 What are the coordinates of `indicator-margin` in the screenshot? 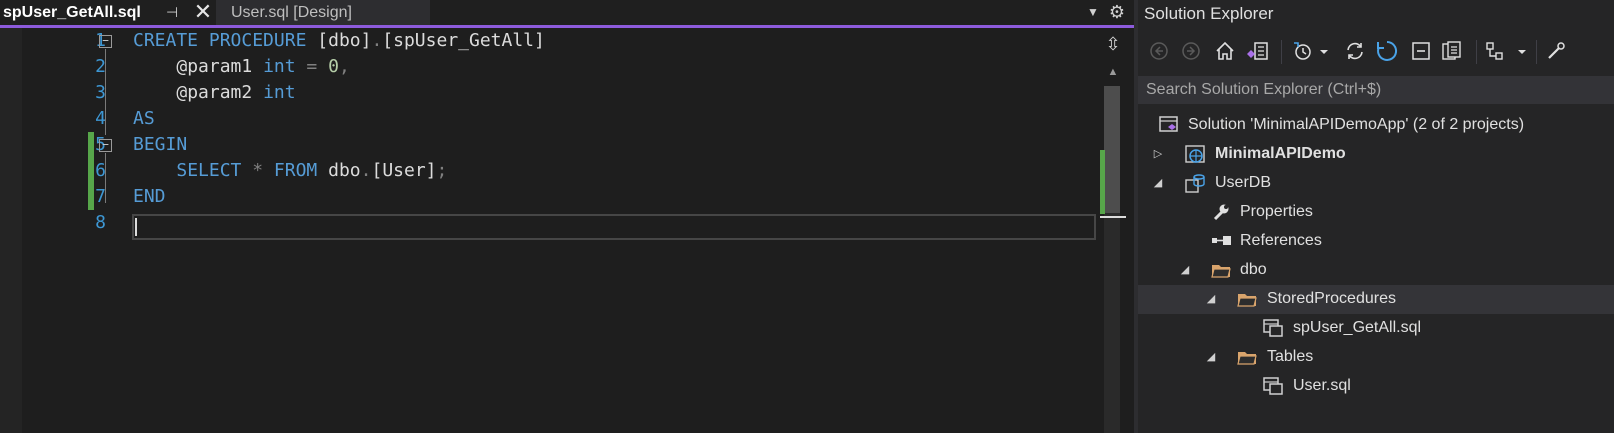 It's located at (11, 230).